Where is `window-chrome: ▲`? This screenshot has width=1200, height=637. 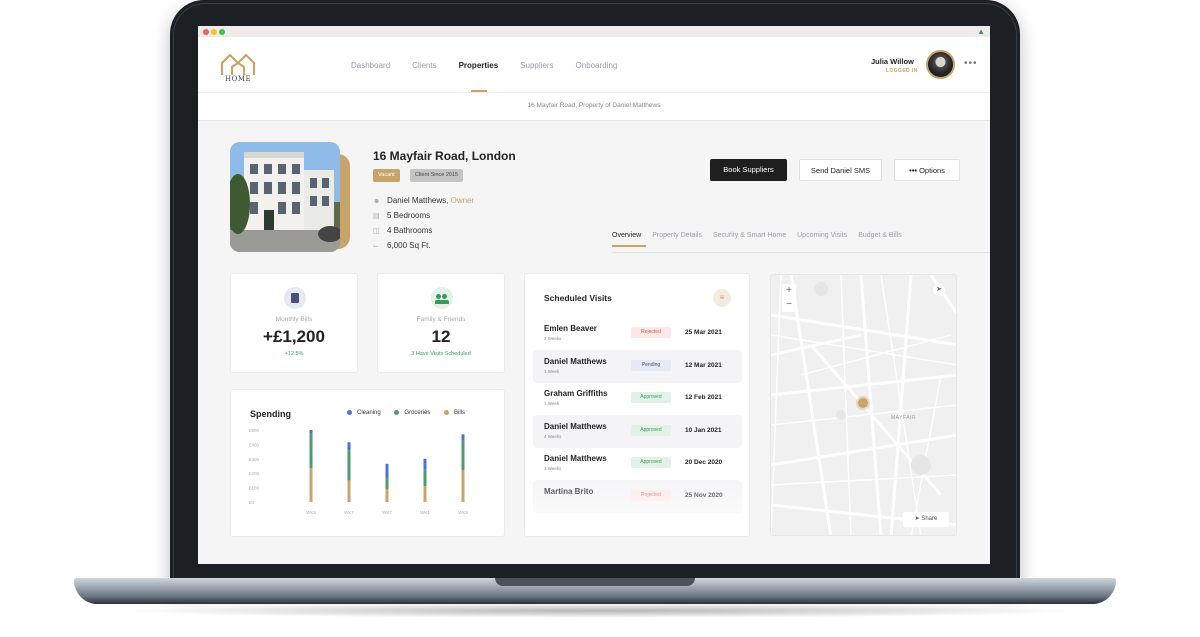 window-chrome: ▲ is located at coordinates (594, 31).